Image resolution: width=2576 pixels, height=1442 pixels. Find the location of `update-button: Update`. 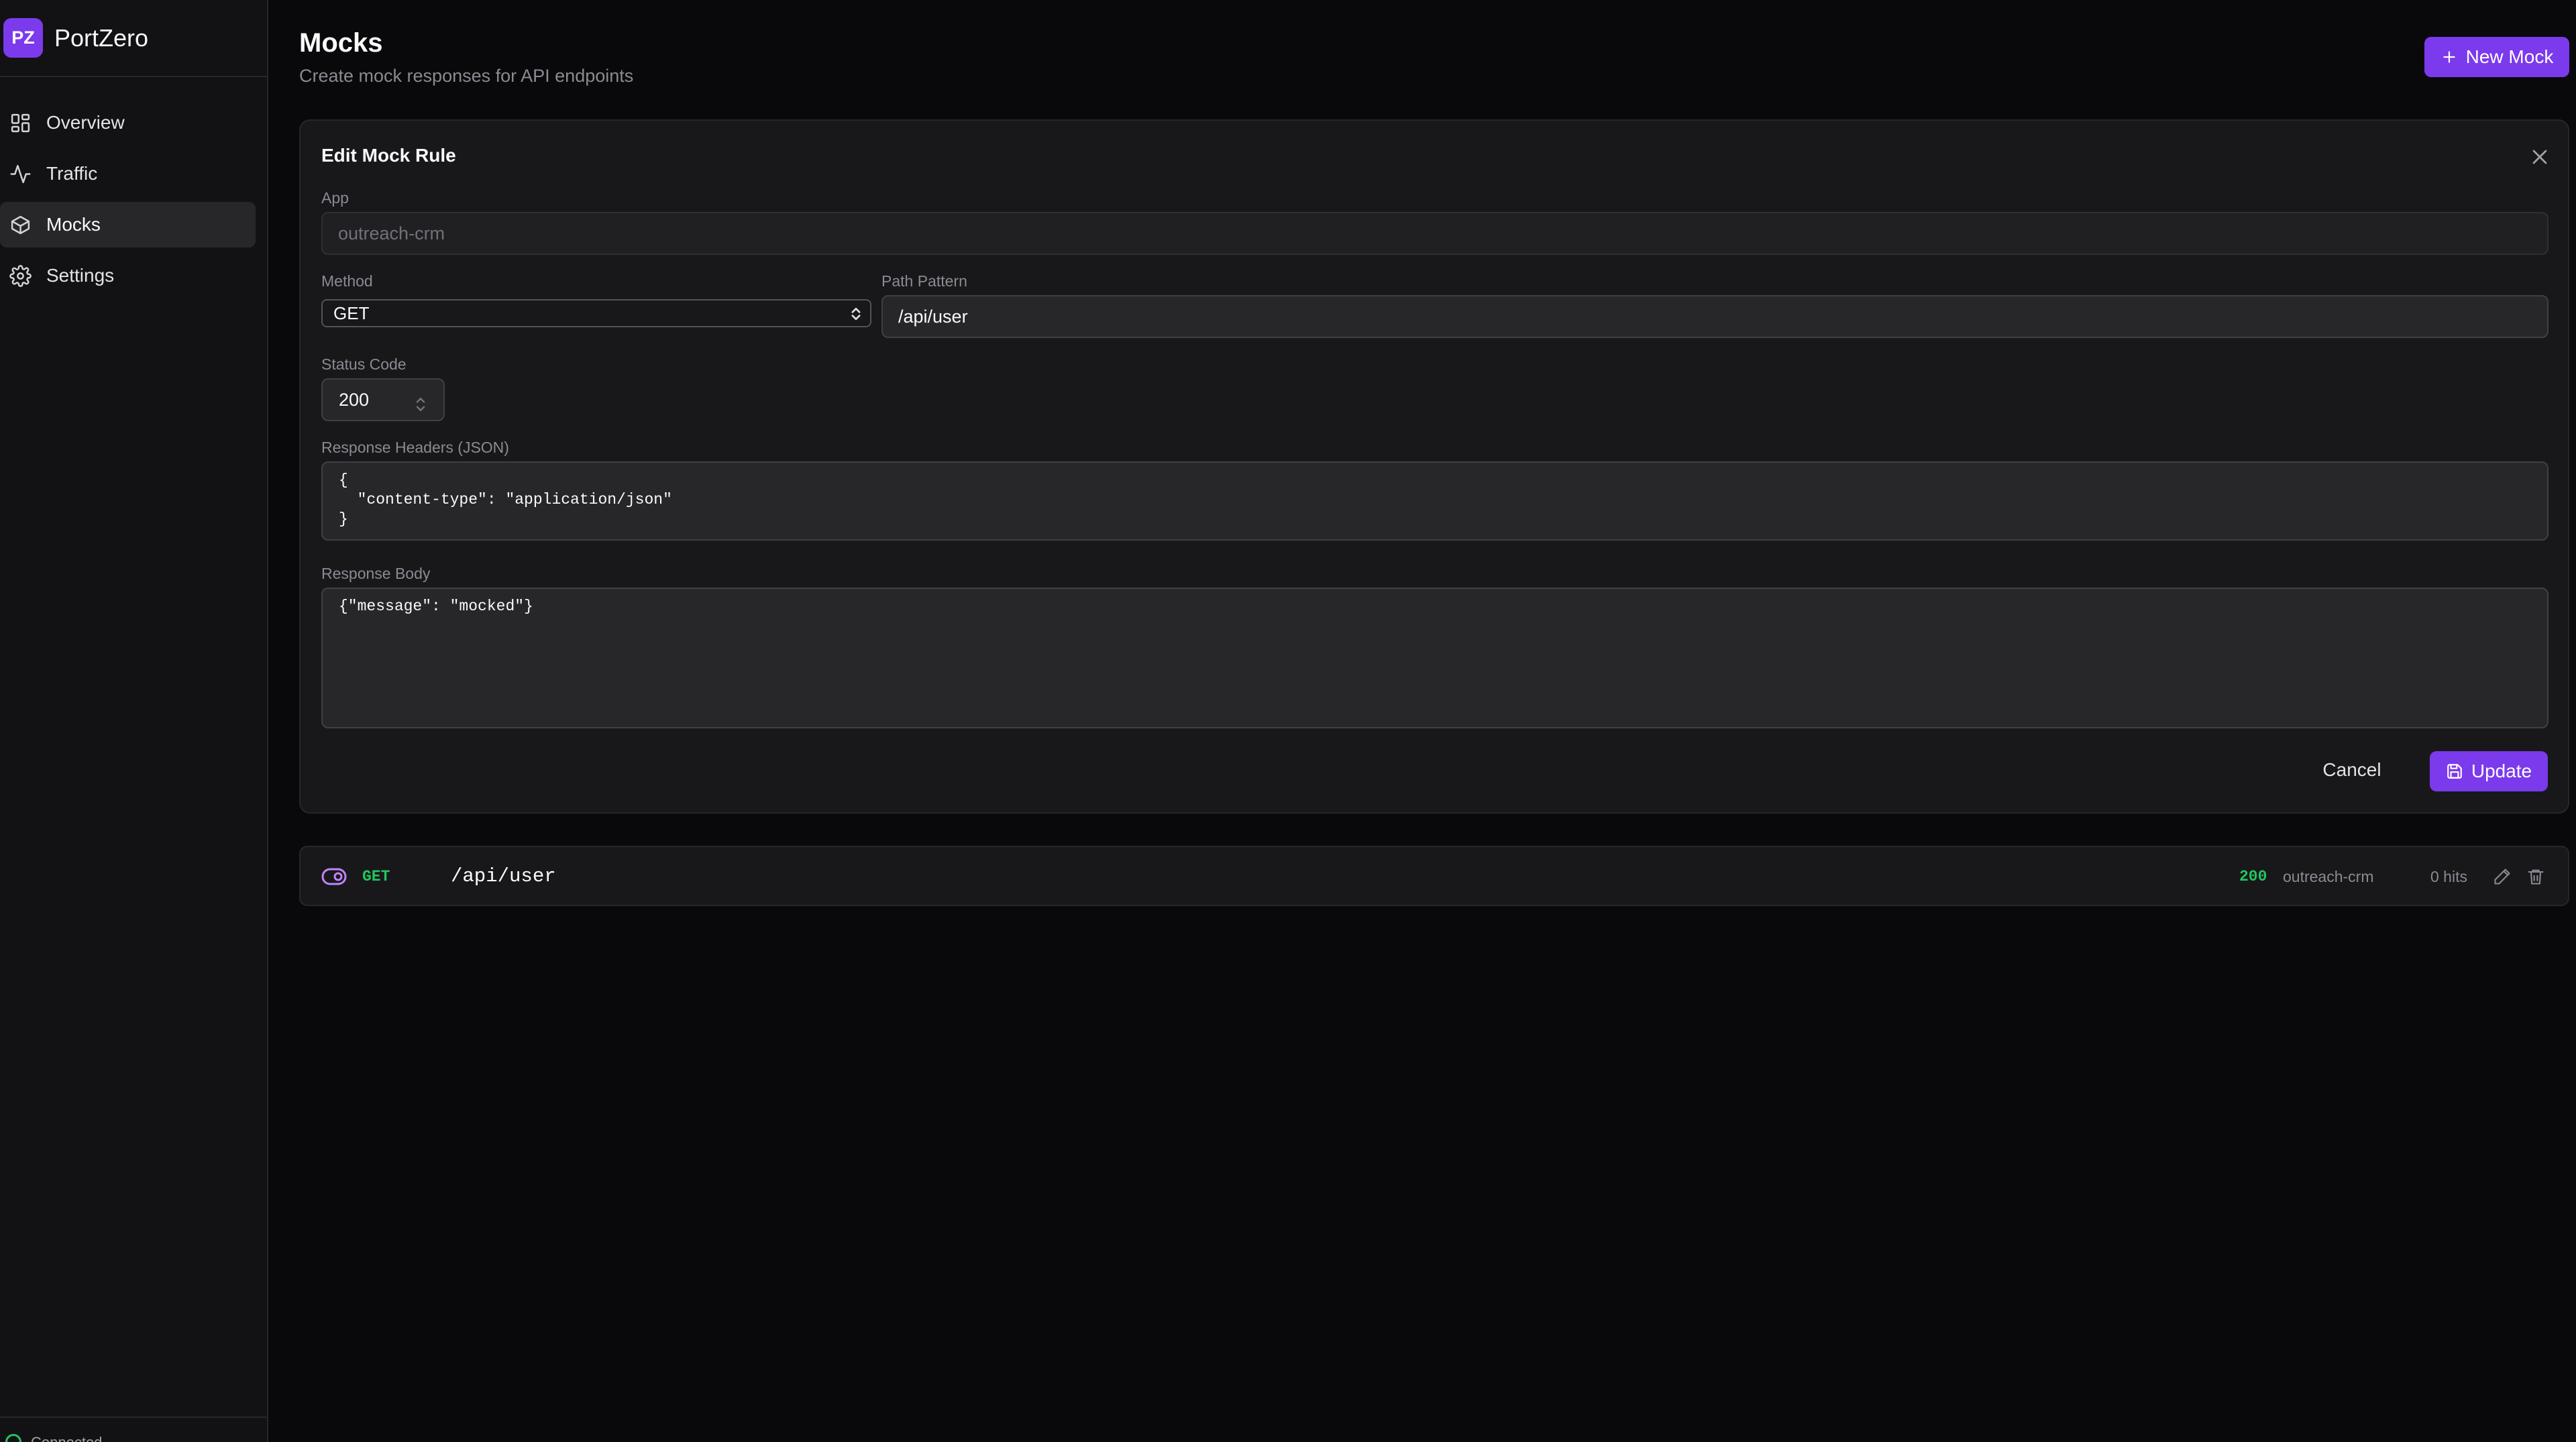

update-button: Update is located at coordinates (2489, 771).